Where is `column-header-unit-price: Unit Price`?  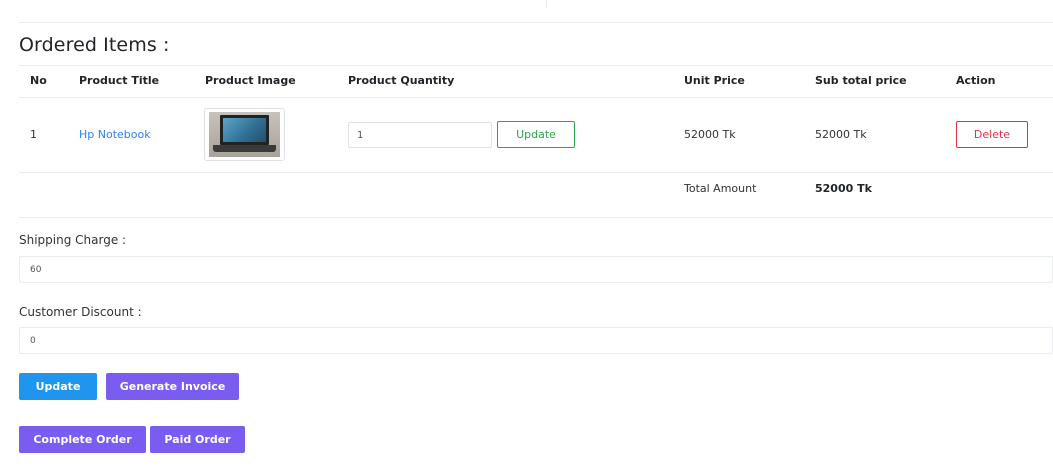
column-header-unit-price: Unit Price is located at coordinates (714, 80).